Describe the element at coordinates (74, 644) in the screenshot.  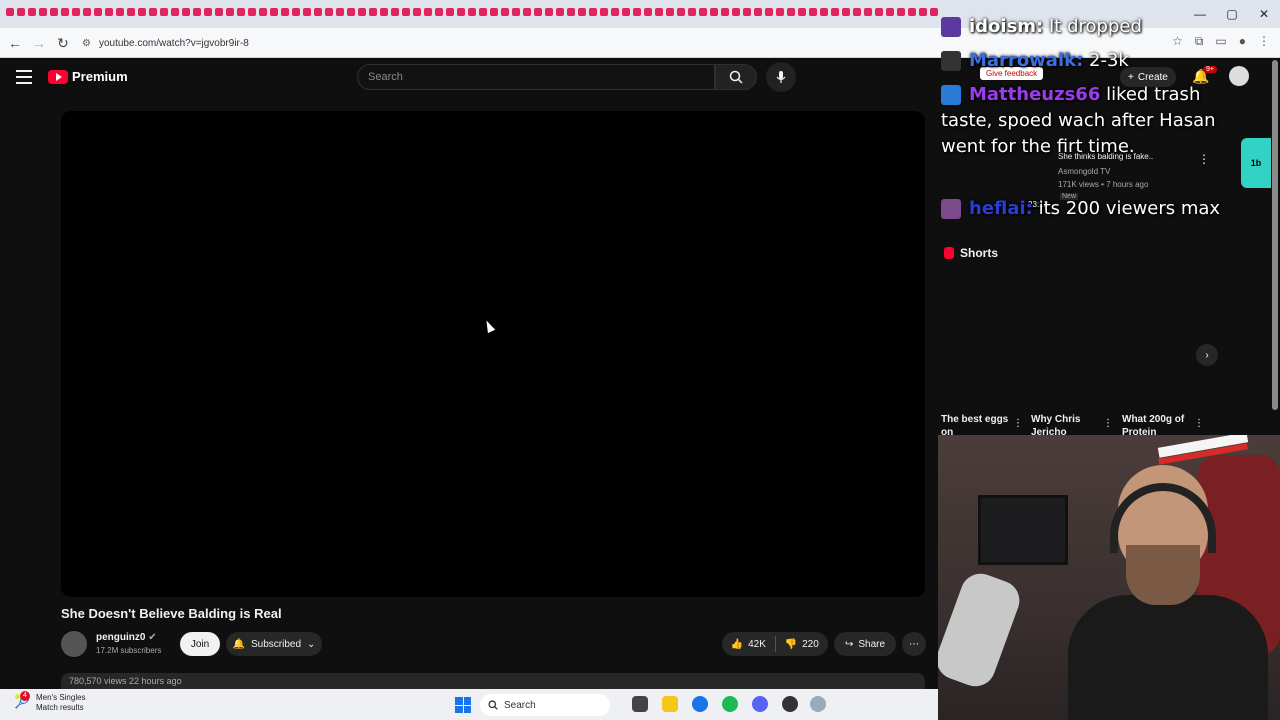
I see `channel-avatar` at that location.